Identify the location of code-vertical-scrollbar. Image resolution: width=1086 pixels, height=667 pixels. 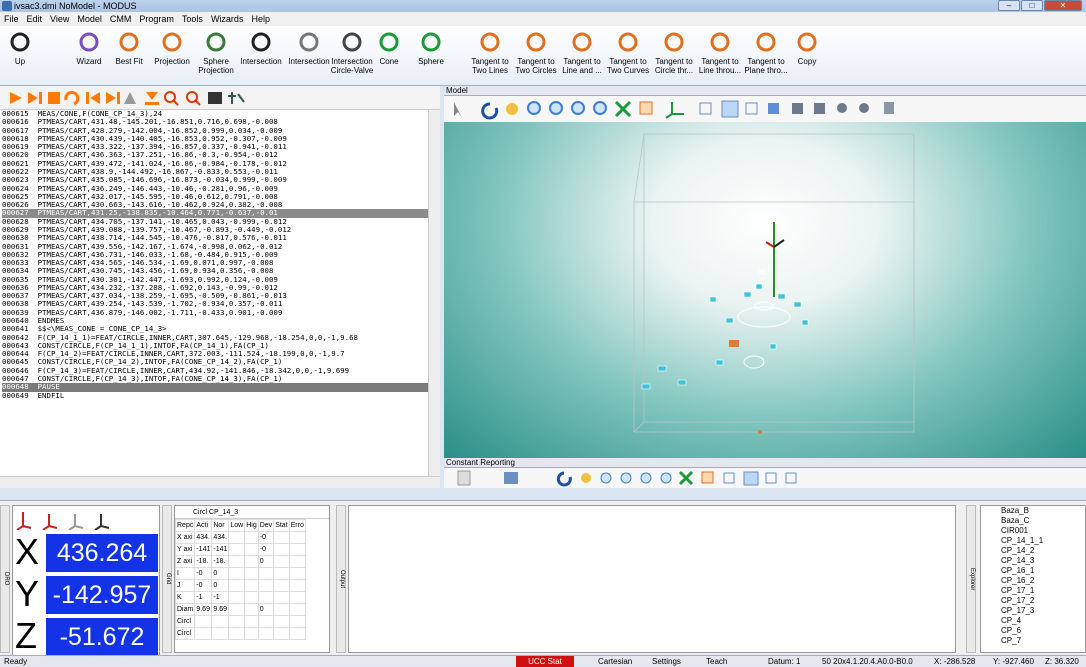
(434, 293).